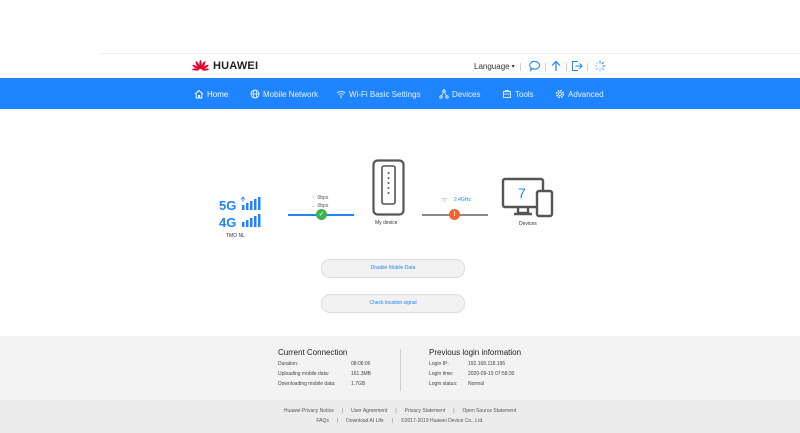 The height and width of the screenshot is (433, 800). What do you see at coordinates (385, 94) in the screenshot?
I see `nav-label: Wi-Fi Basic Settings` at bounding box center [385, 94].